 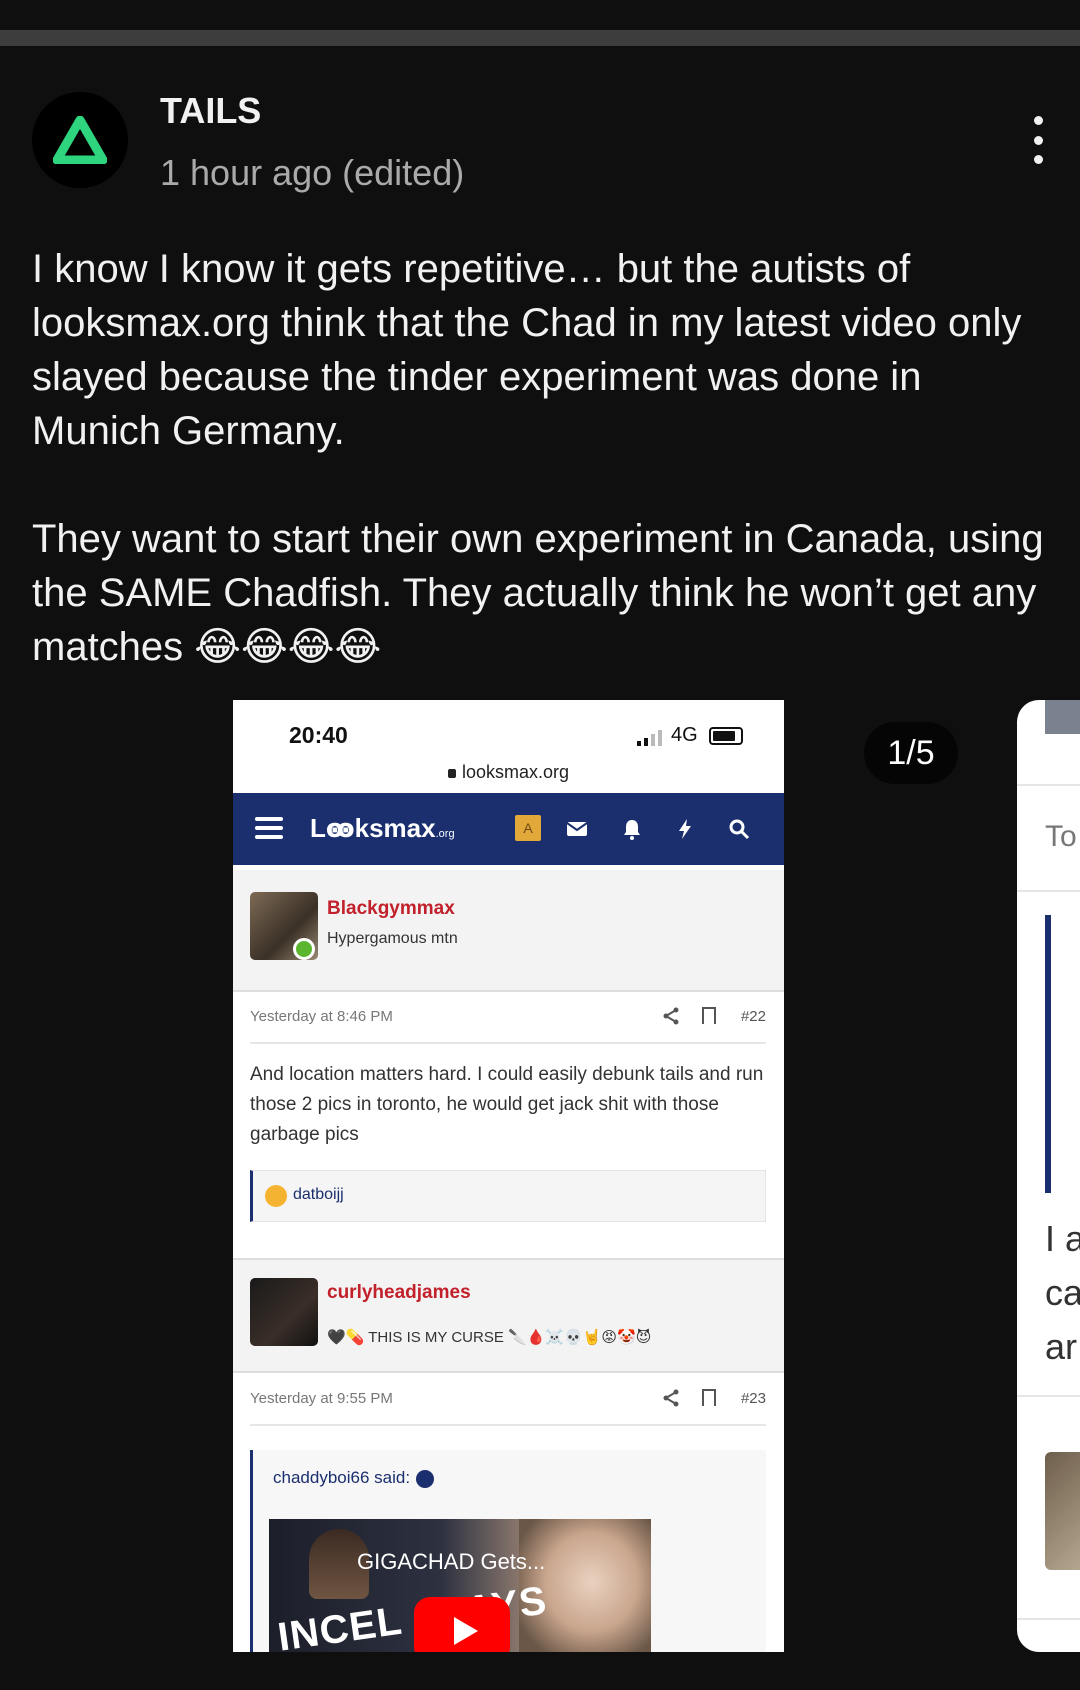 What do you see at coordinates (1062, 717) in the screenshot?
I see `next-card-thumb` at bounding box center [1062, 717].